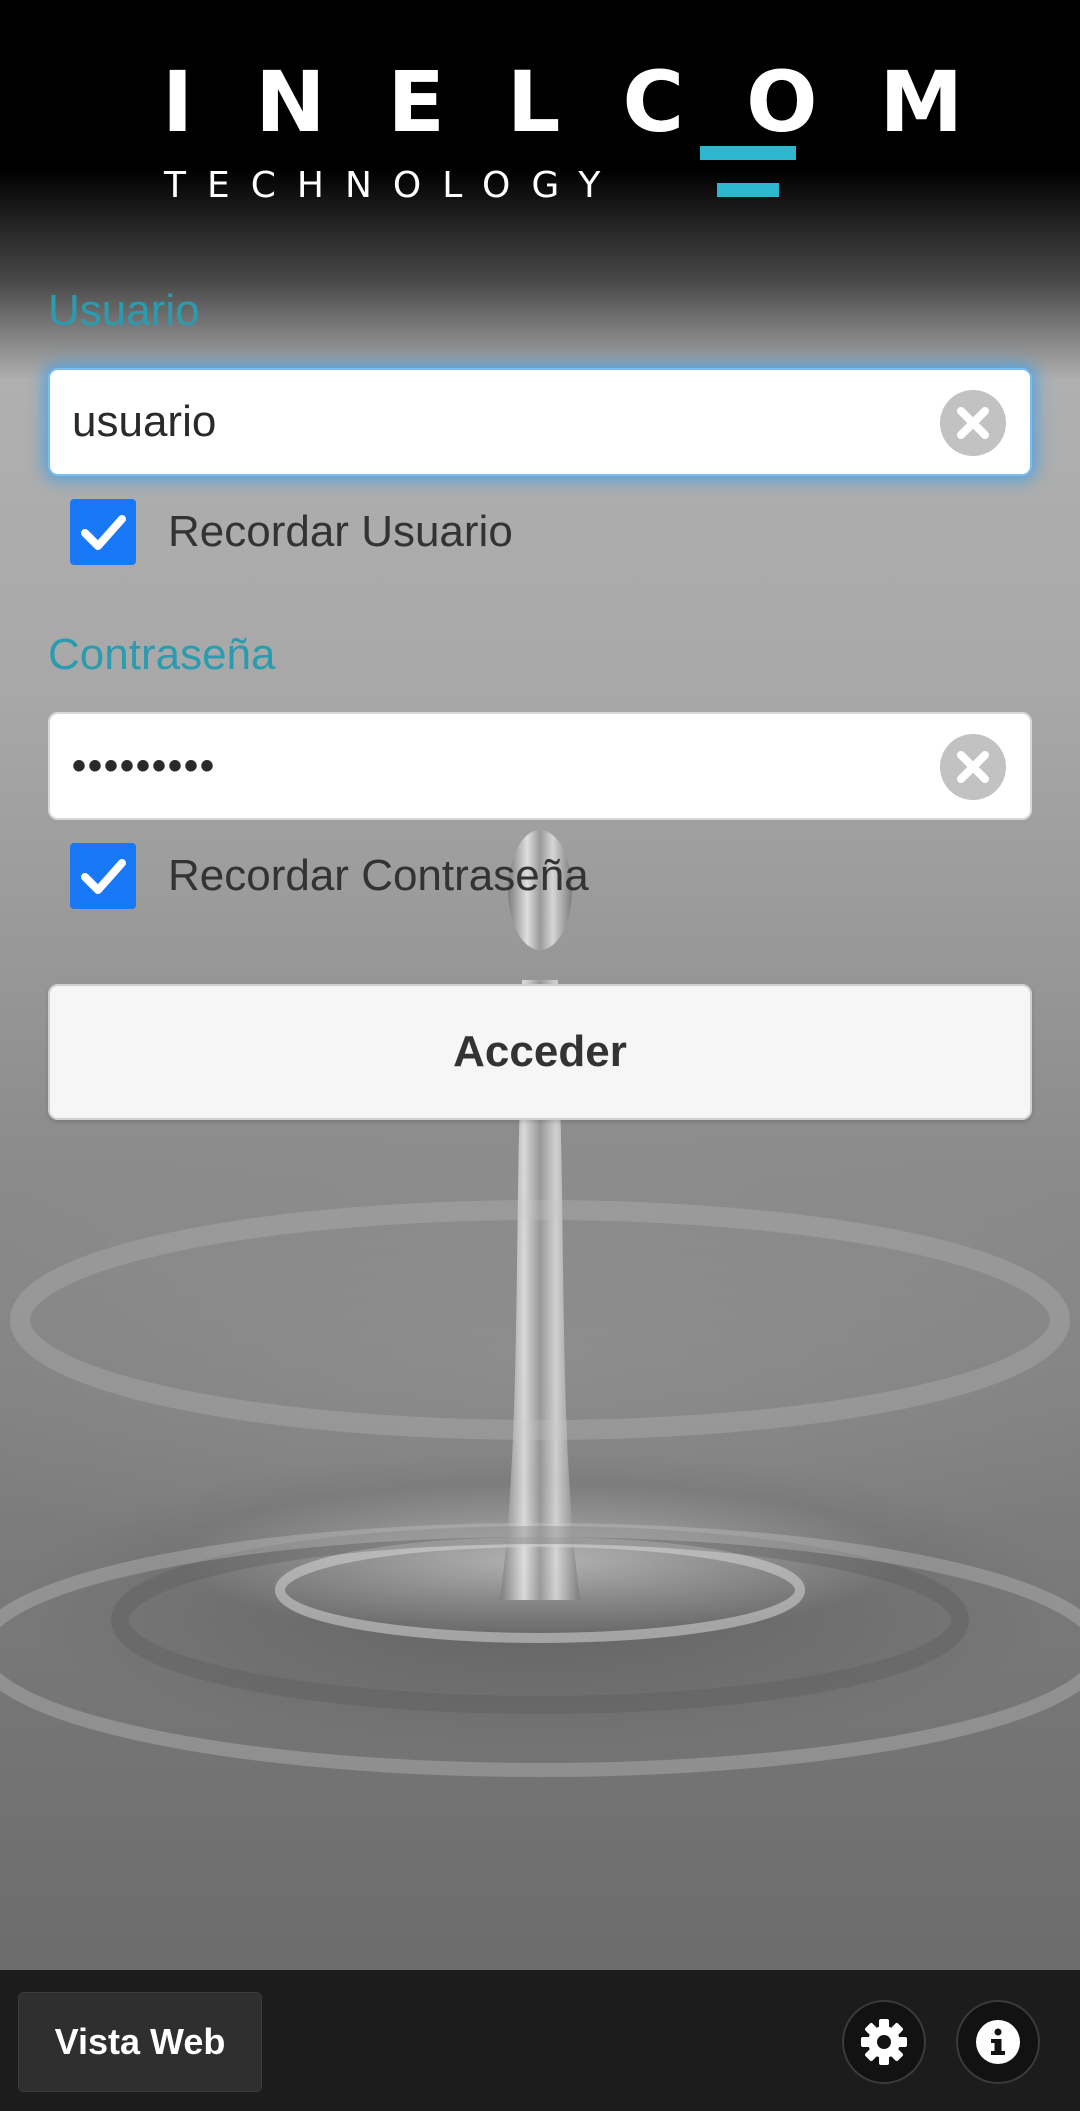 Image resolution: width=1080 pixels, height=2111 pixels. Describe the element at coordinates (594, 102) in the screenshot. I see `logo-wordmark: INELCOM` at that location.